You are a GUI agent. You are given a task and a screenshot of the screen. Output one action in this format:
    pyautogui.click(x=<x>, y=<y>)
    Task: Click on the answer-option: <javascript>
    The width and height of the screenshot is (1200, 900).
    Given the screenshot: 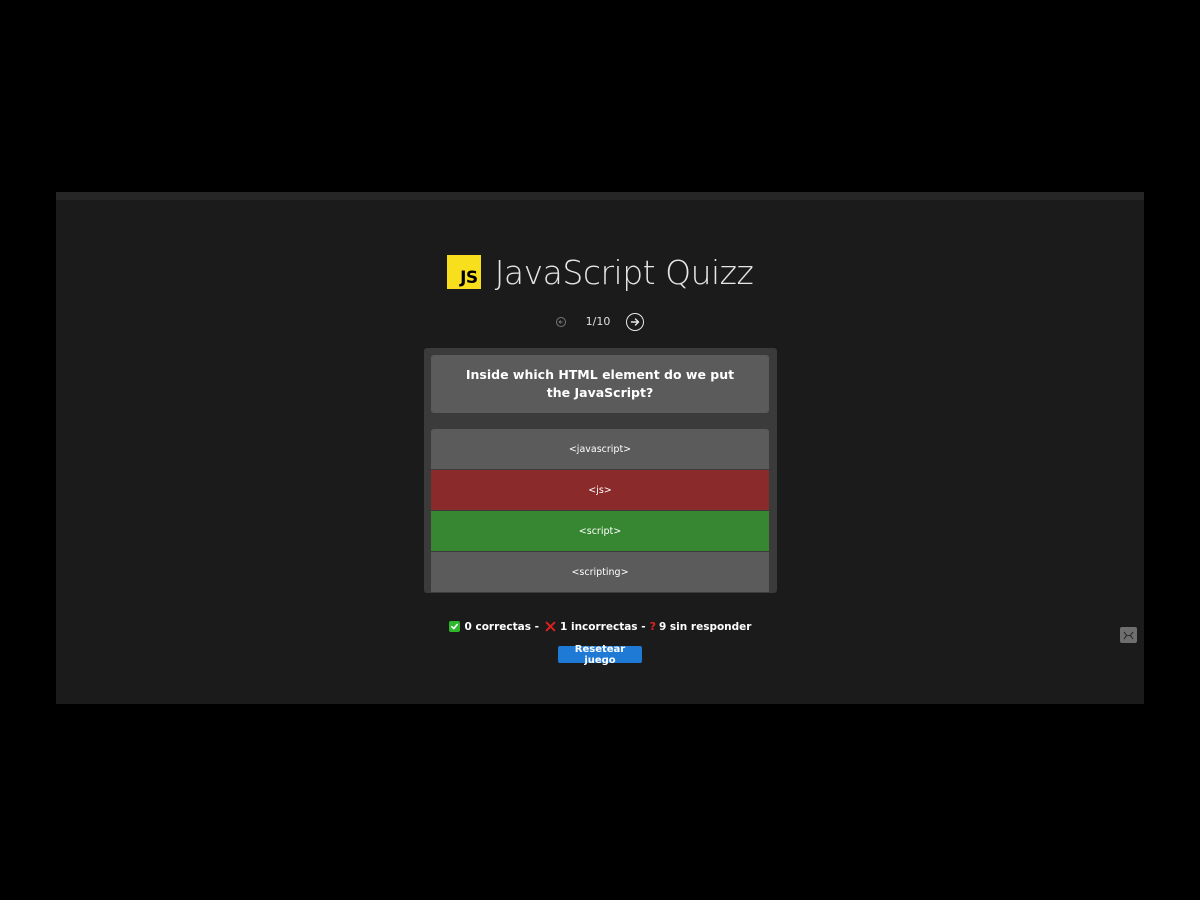 What is the action you would take?
    pyautogui.click(x=600, y=449)
    